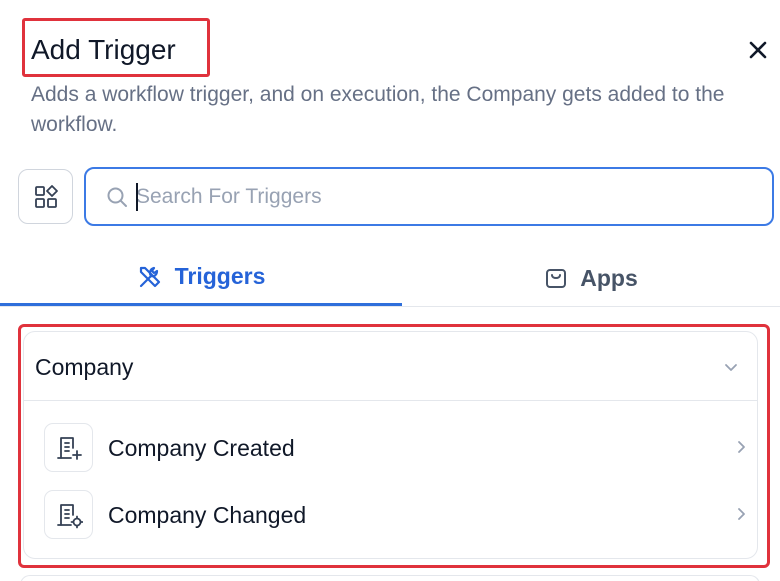  Describe the element at coordinates (117, 197) in the screenshot. I see `search-icon` at that location.